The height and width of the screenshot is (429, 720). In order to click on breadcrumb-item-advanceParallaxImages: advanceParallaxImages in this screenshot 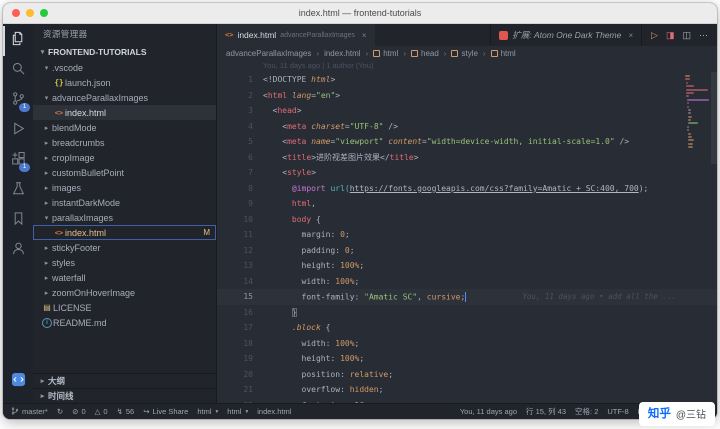, I will do `click(268, 53)`.